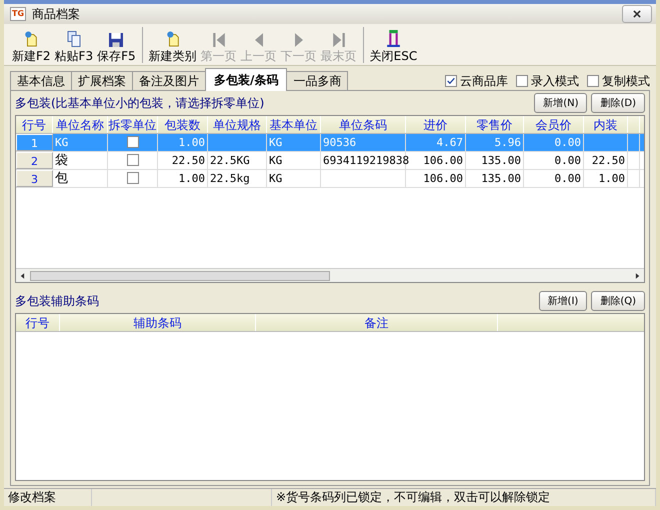 This screenshot has width=660, height=510. What do you see at coordinates (339, 142) in the screenshot?
I see `table-cell: 90536` at bounding box center [339, 142].